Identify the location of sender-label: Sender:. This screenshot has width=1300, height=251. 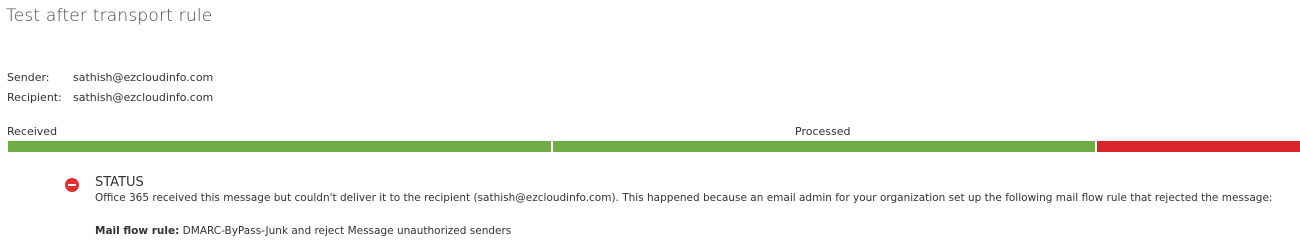
(28, 77).